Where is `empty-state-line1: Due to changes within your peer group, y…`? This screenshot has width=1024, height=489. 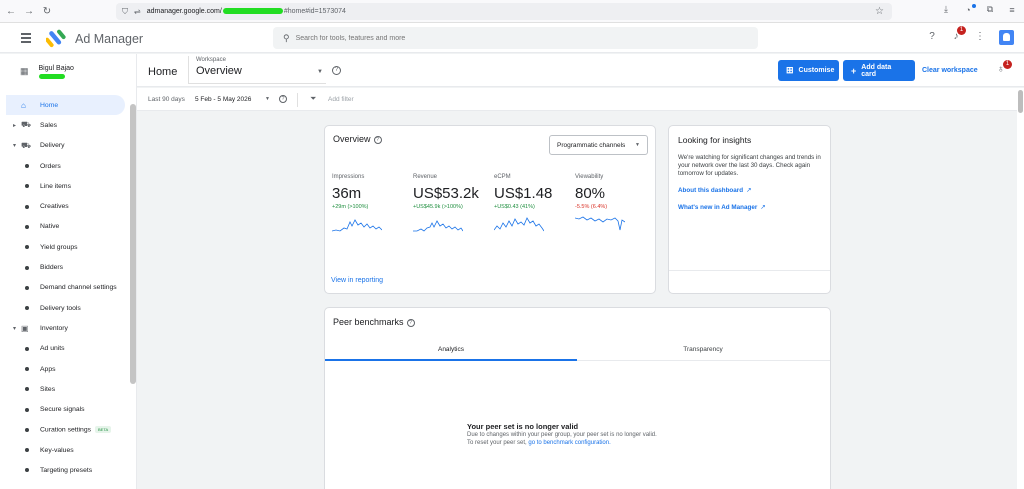 empty-state-line1: Due to changes within your peer group, y… is located at coordinates (562, 435).